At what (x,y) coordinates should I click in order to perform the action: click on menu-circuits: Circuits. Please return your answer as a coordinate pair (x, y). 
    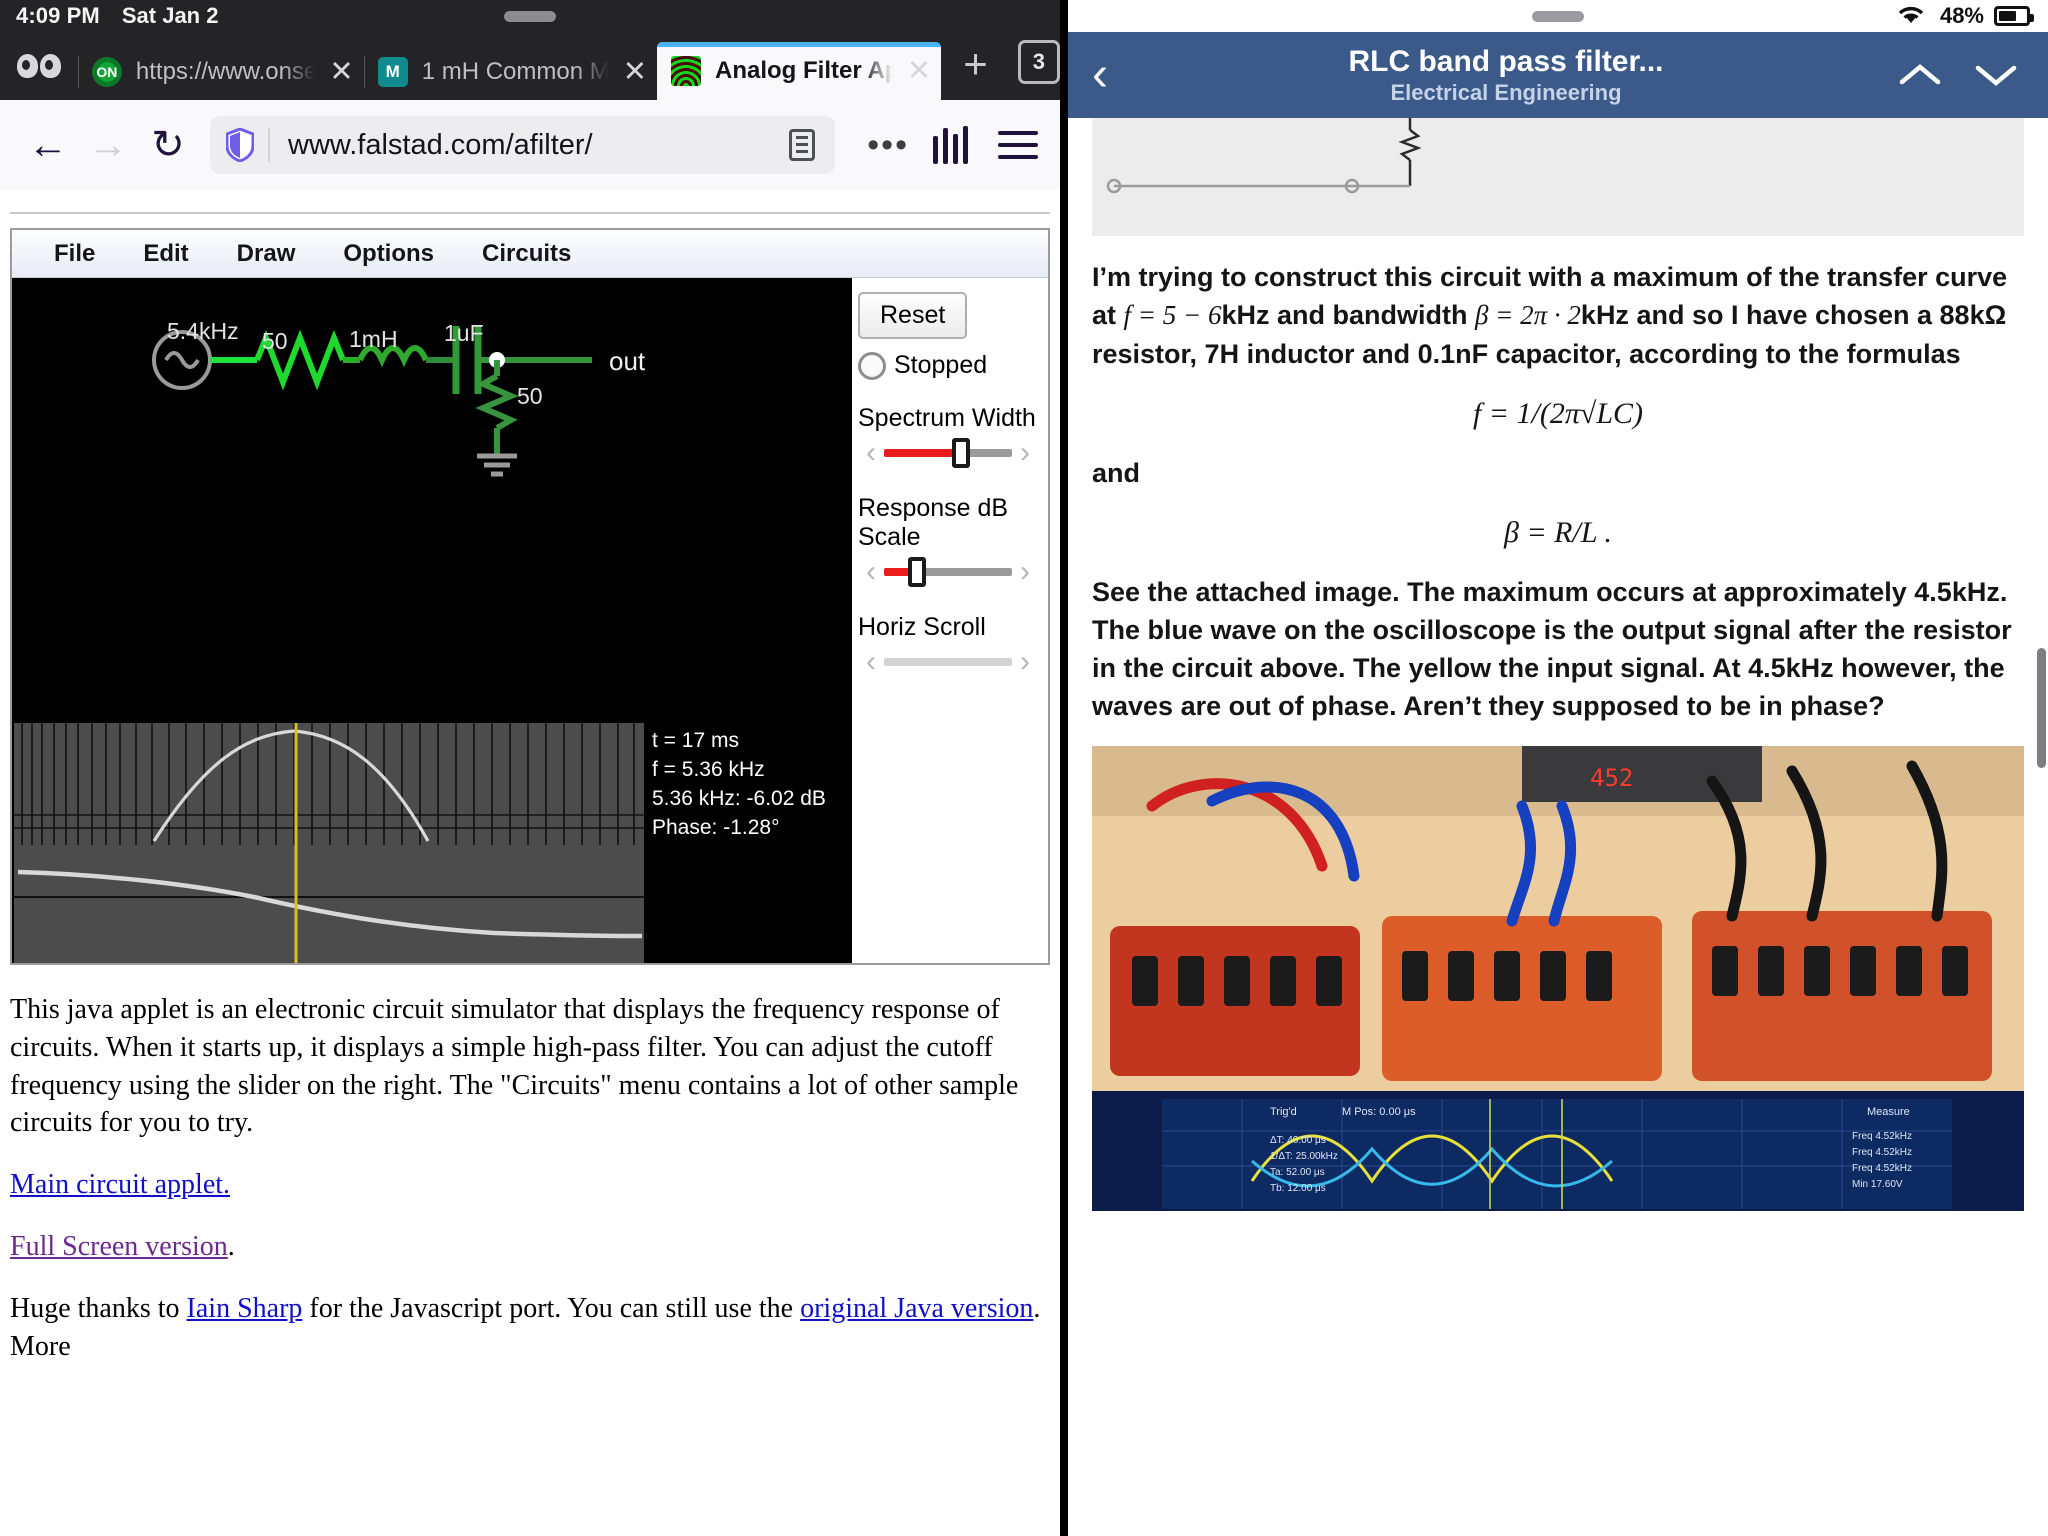
    Looking at the image, I should click on (526, 254).